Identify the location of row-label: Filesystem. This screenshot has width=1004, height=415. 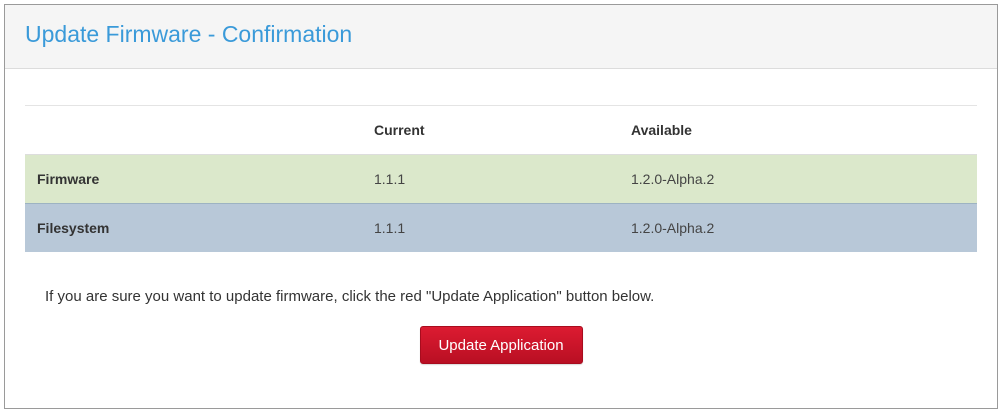
(193, 227).